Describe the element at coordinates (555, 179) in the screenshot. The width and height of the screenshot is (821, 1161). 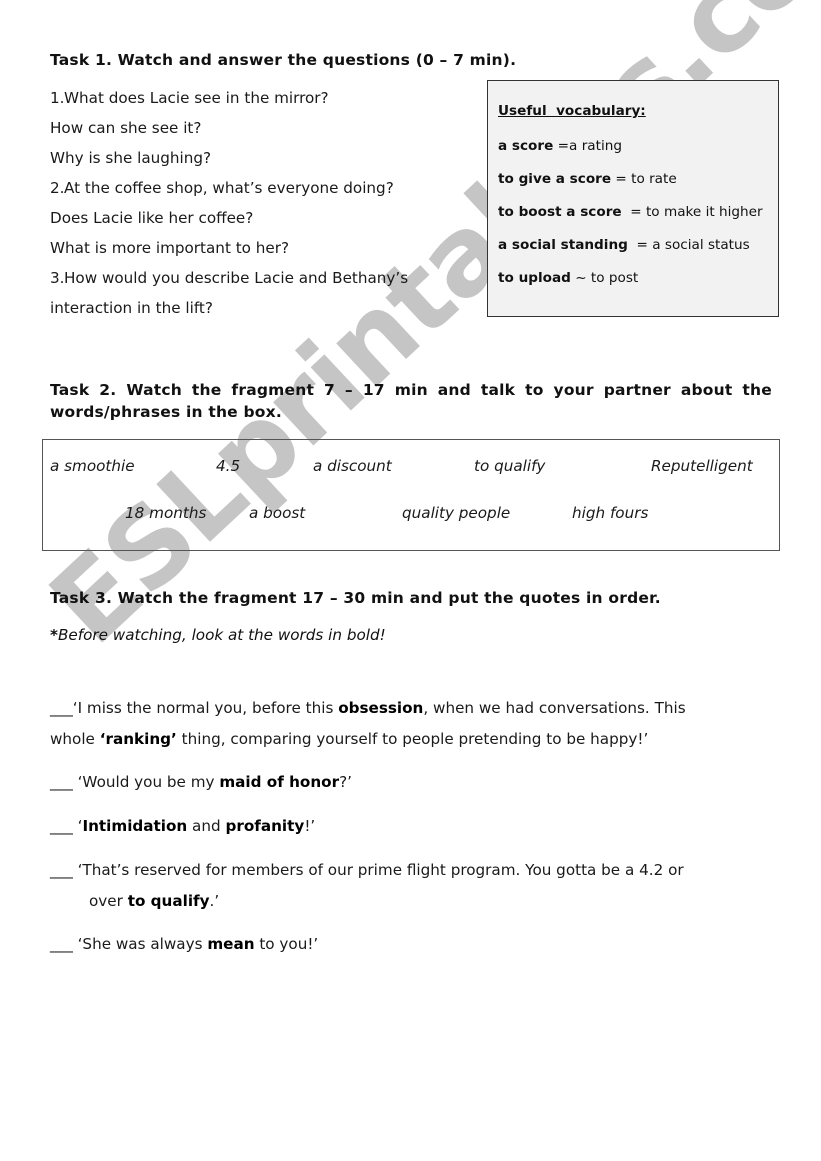
I see `vocabulary-term: to give a score` at that location.